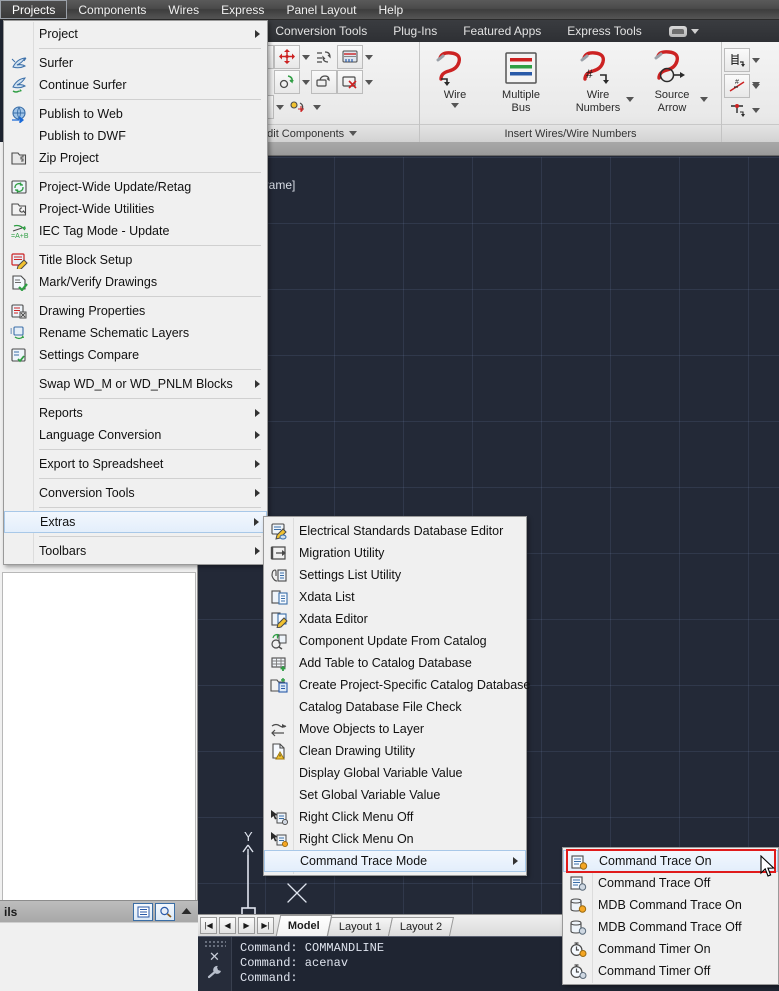  What do you see at coordinates (298, 107) in the screenshot?
I see `move-attribute-button` at bounding box center [298, 107].